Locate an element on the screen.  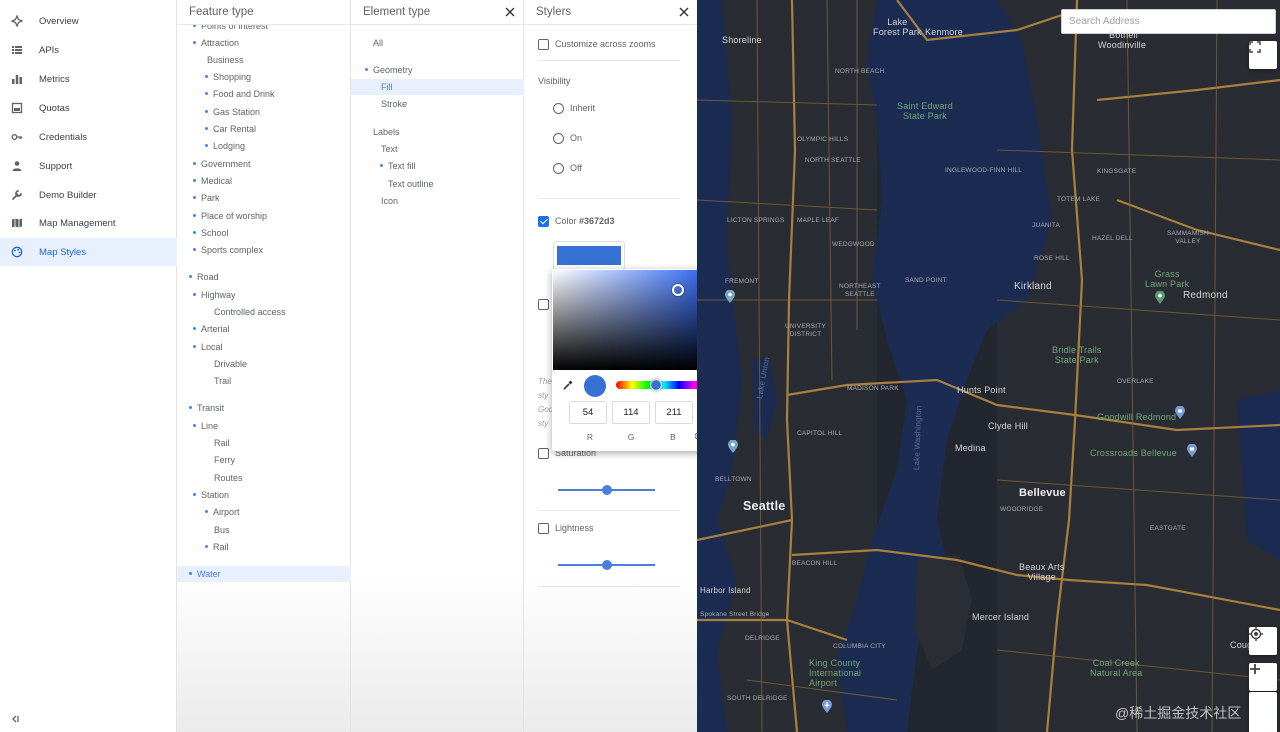
eyedropper-icon is located at coordinates (568, 385).